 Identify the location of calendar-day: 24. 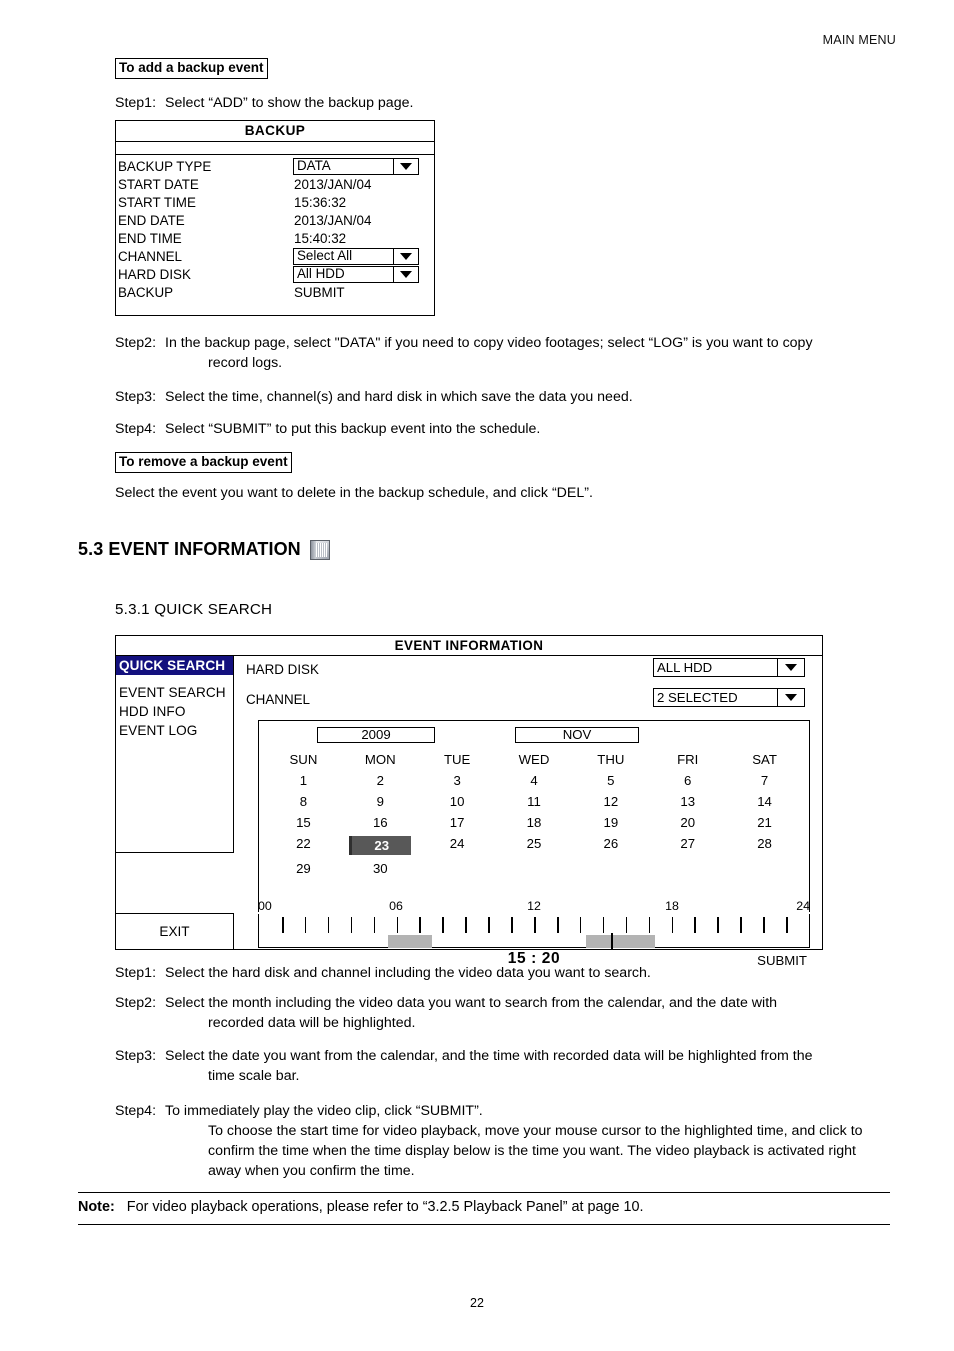
(457, 845).